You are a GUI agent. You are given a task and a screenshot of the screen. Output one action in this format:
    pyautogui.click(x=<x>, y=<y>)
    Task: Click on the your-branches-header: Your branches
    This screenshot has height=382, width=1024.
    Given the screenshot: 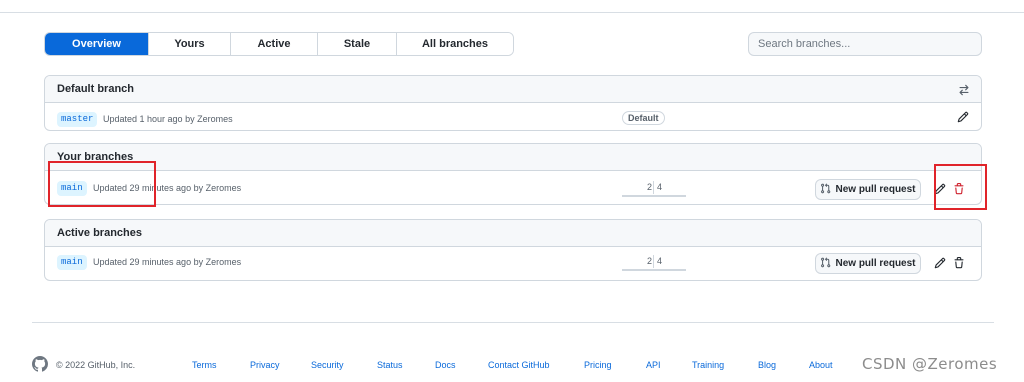 What is the action you would take?
    pyautogui.click(x=513, y=157)
    